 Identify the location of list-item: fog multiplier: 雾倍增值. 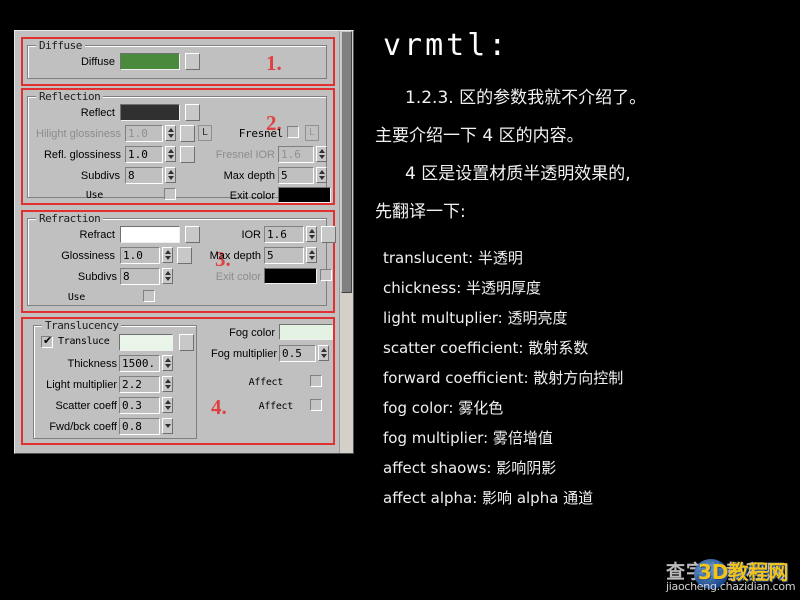
(468, 438).